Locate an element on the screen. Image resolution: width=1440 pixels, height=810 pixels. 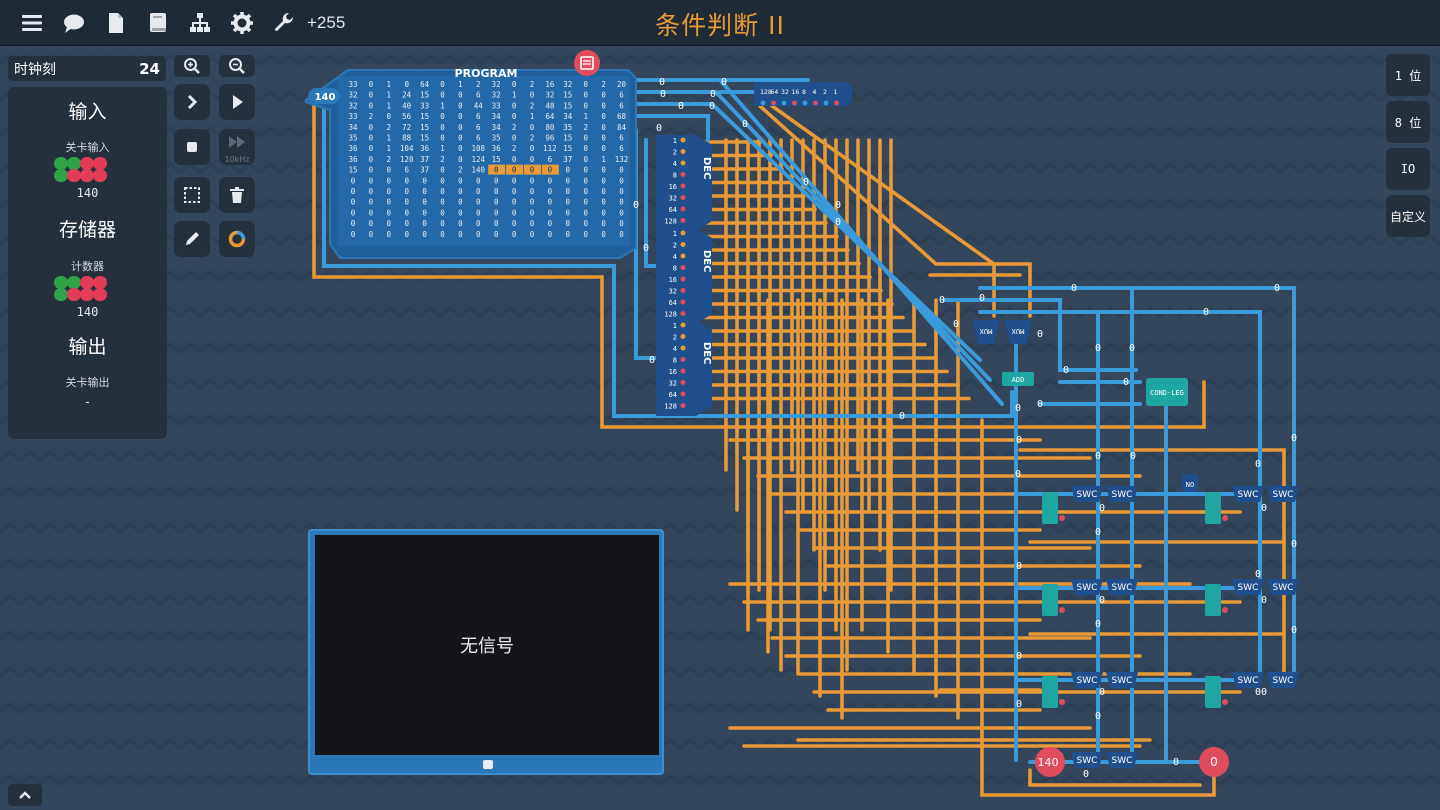
level-title: 条件判断 II is located at coordinates (720, 25).